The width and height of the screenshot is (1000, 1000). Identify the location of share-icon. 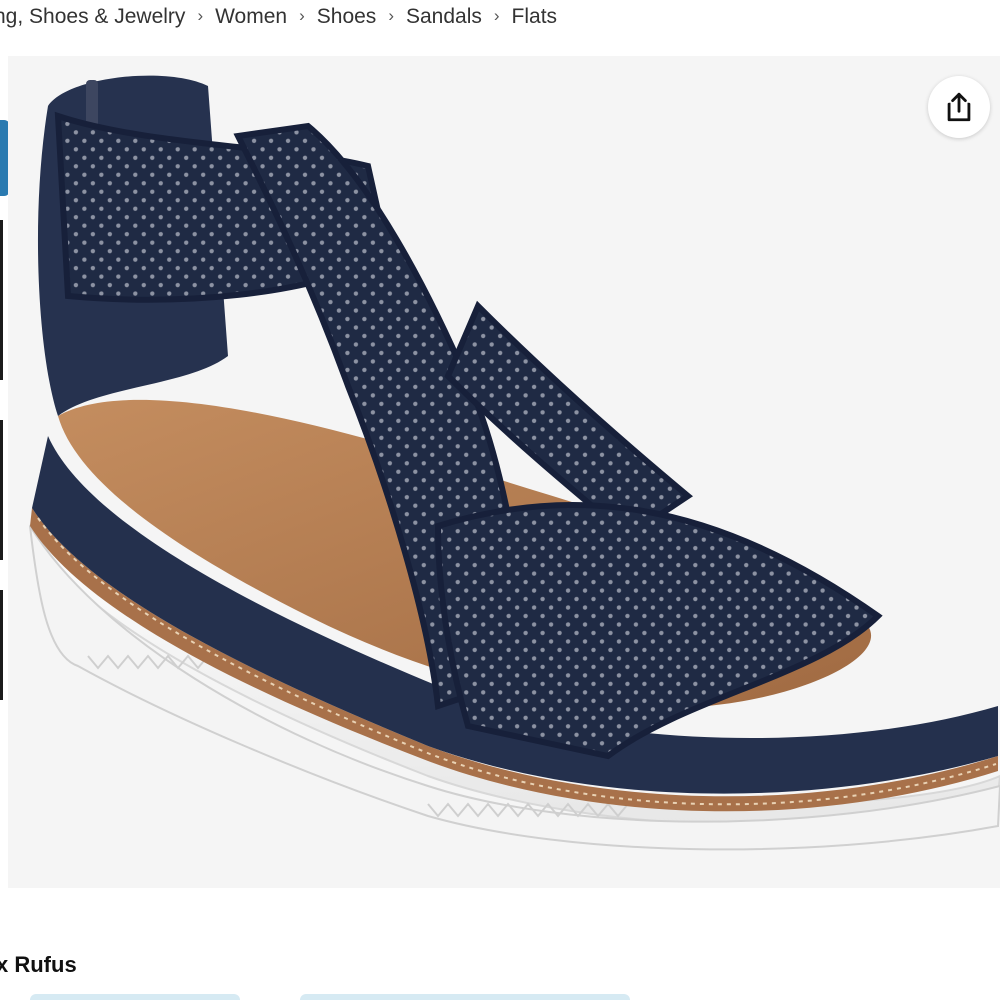
(959, 107).